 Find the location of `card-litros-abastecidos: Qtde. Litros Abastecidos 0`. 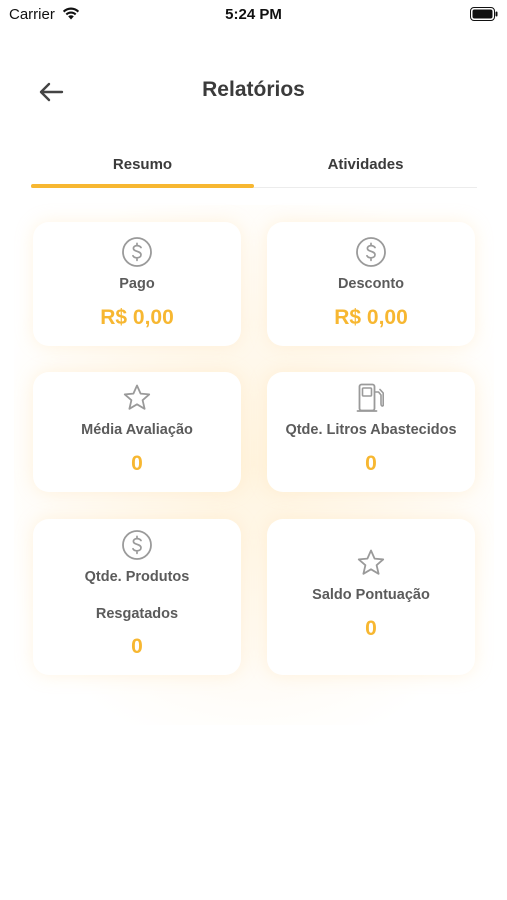

card-litros-abastecidos: Qtde. Litros Abastecidos 0 is located at coordinates (371, 432).